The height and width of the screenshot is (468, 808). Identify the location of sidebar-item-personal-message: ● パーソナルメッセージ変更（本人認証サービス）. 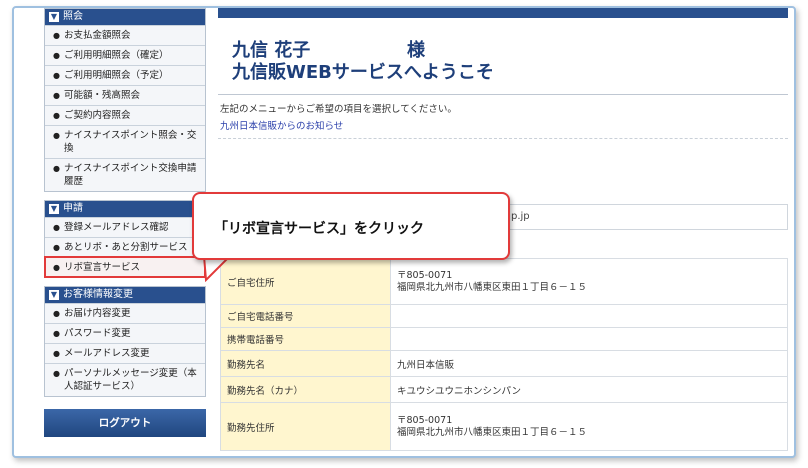
(125, 379).